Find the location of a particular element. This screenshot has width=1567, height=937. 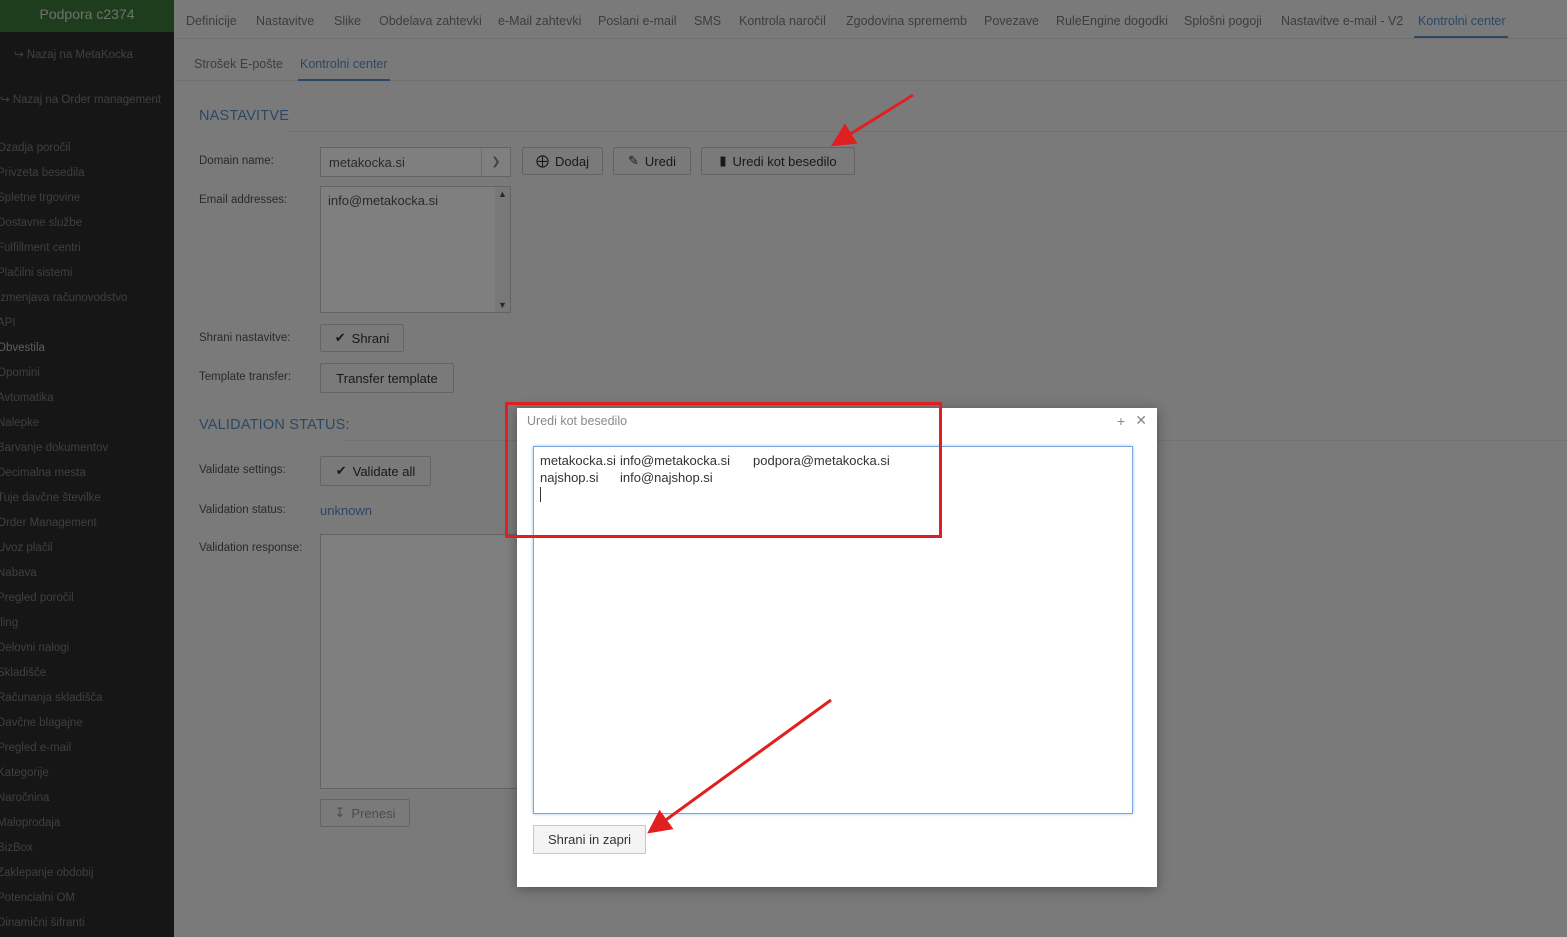

save-and-close-button: Shrani in zapri is located at coordinates (589, 839).